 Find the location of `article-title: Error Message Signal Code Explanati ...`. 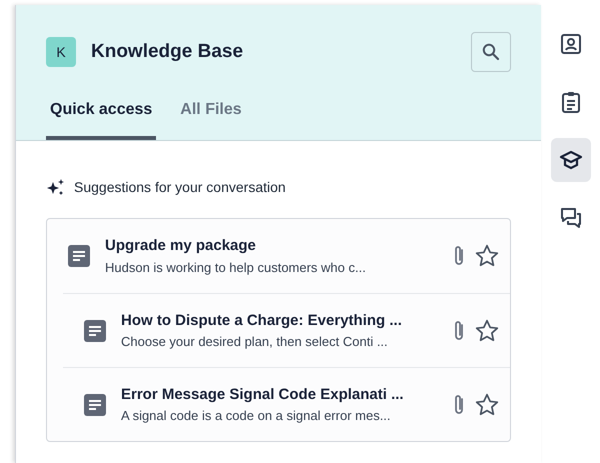

article-title: Error Message Signal Code Explanati ... is located at coordinates (283, 395).